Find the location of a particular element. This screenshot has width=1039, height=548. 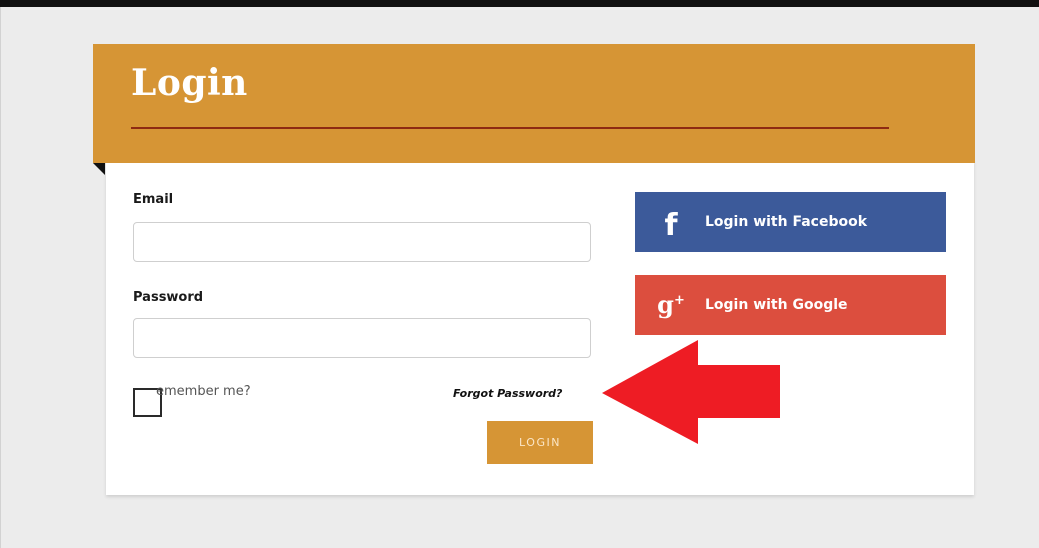

header-divider is located at coordinates (510, 128).